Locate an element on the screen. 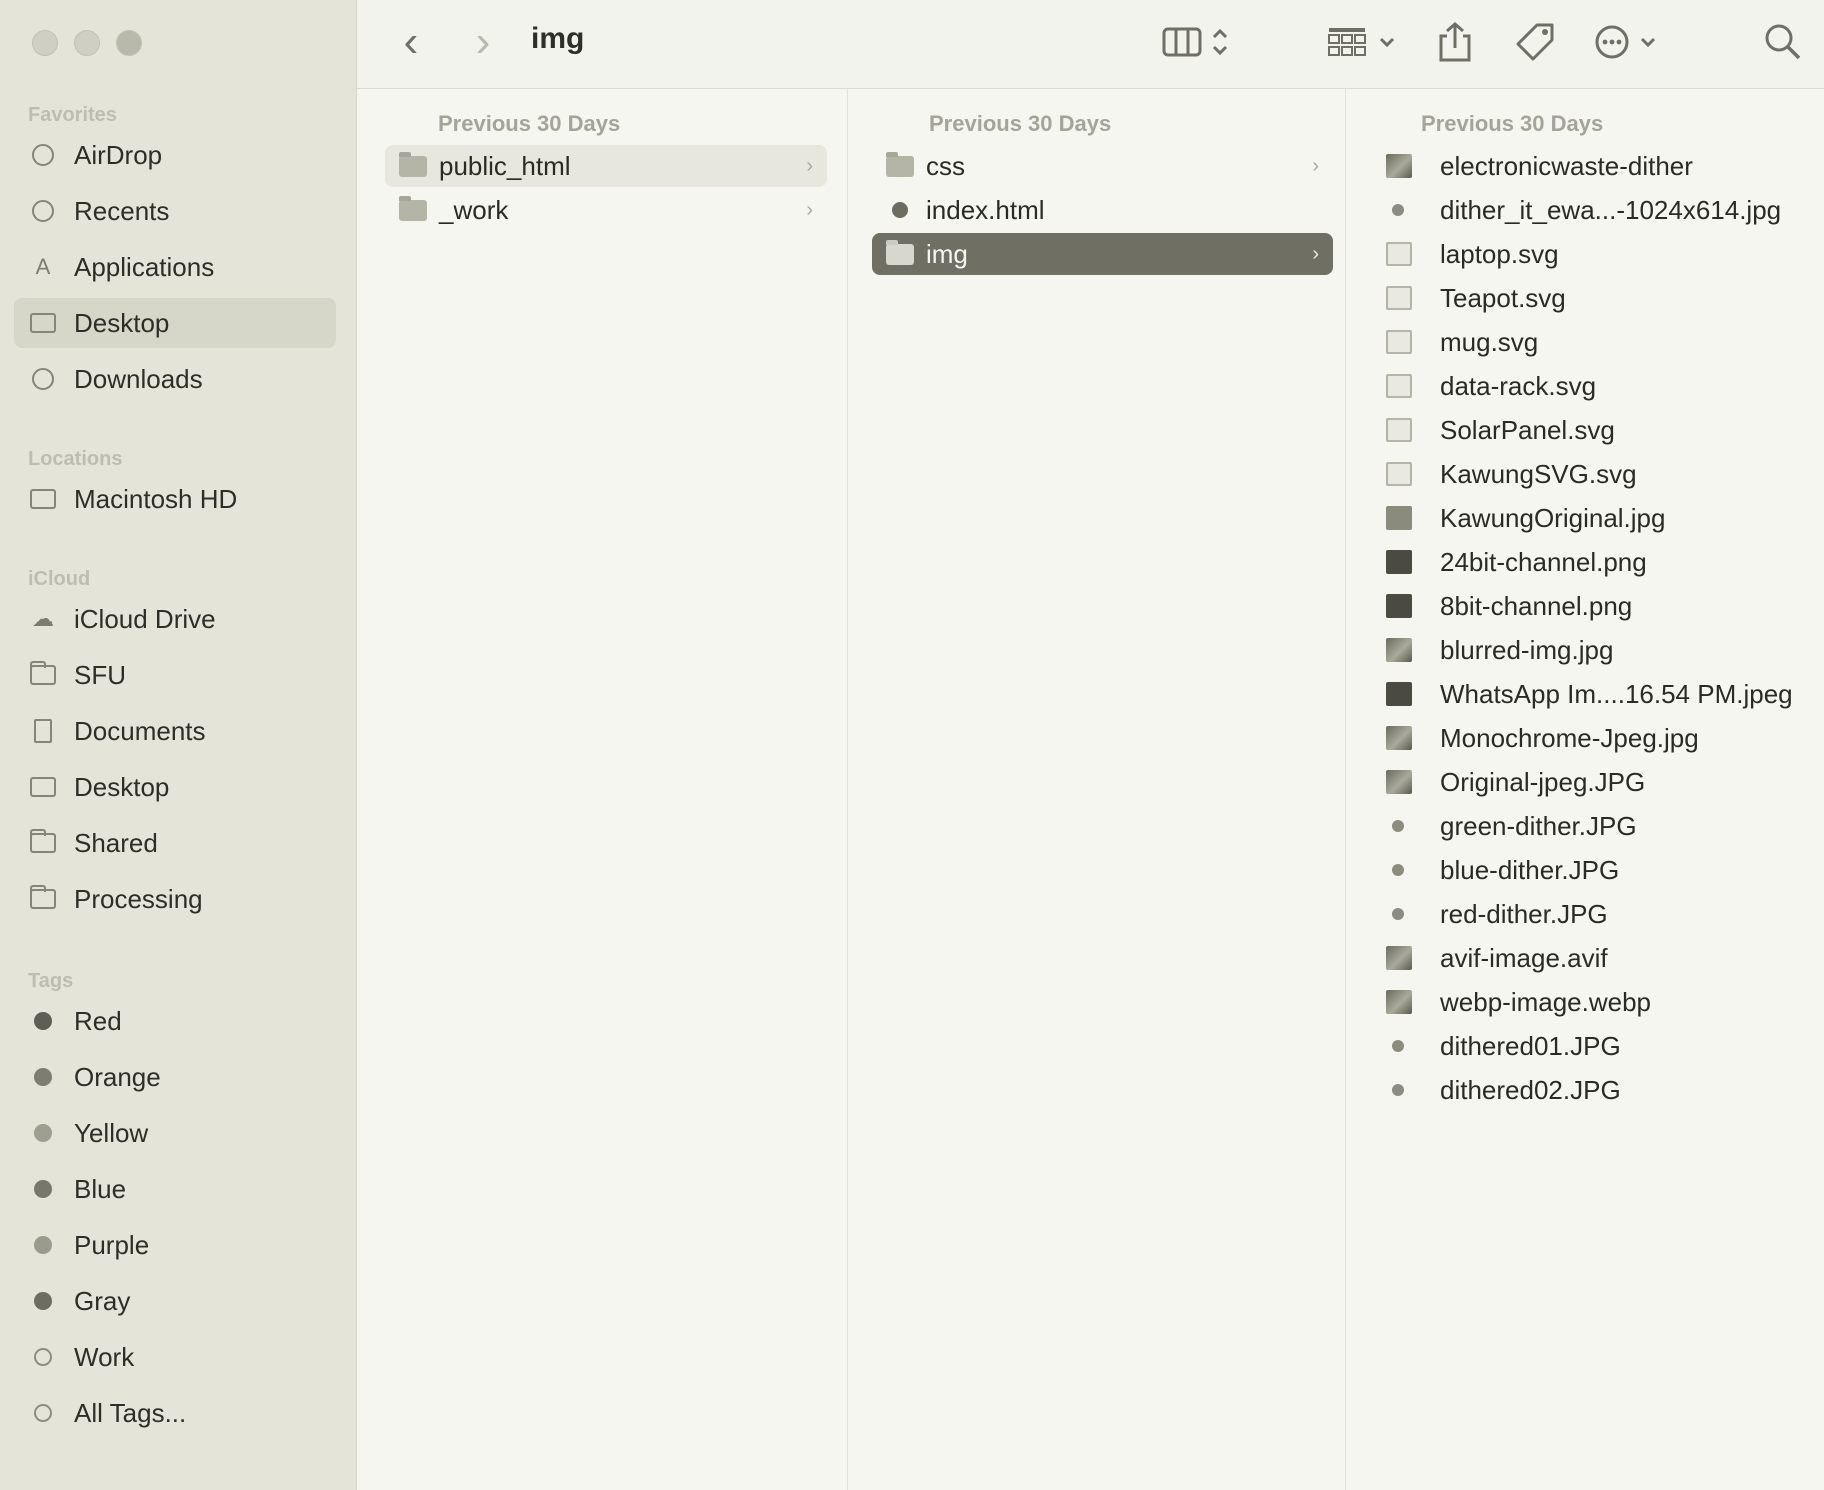 The width and height of the screenshot is (1824, 1490). minimize-window-button is located at coordinates (87, 43).